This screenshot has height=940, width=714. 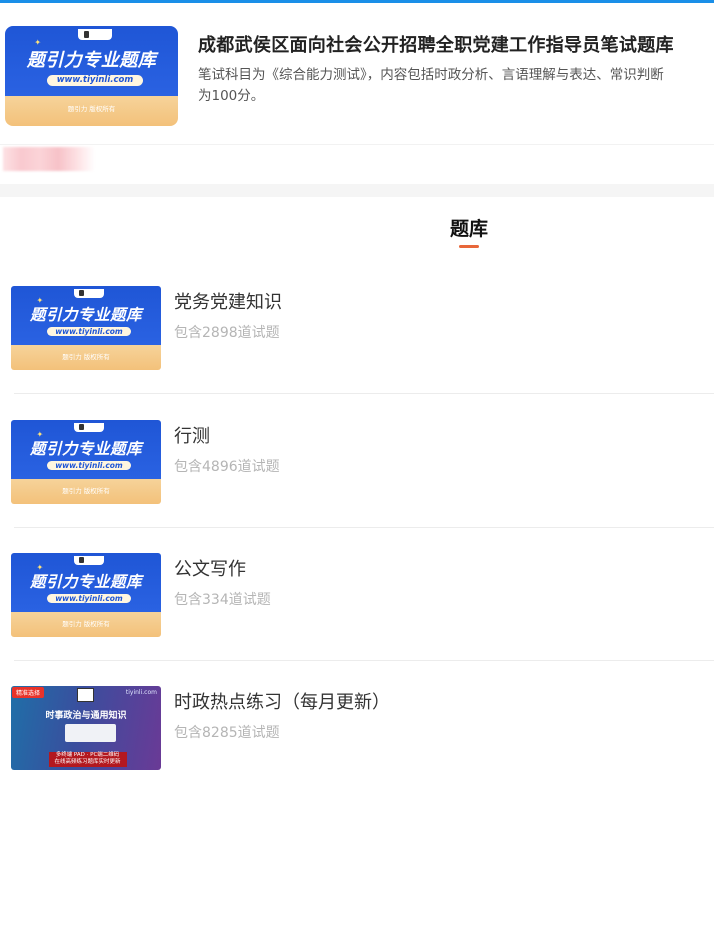 What do you see at coordinates (227, 333) in the screenshot?
I see `item-count: 包含2898道试题` at bounding box center [227, 333].